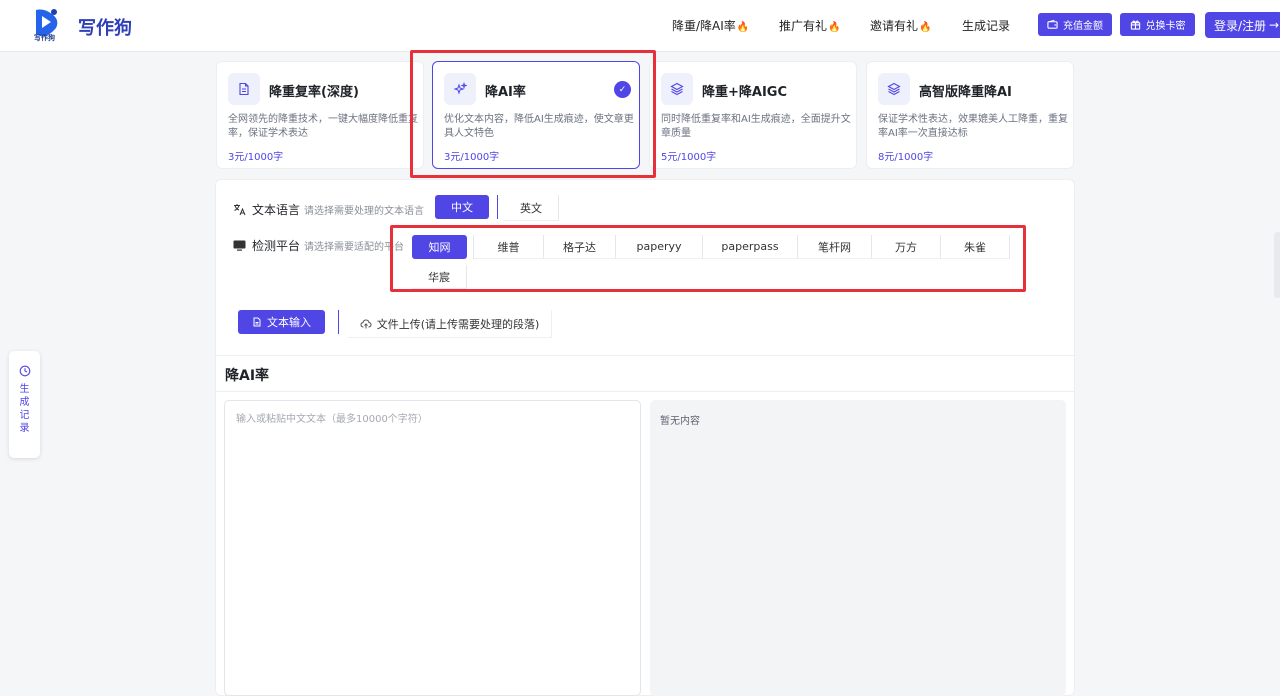  I want to click on section-title: 降AI率, so click(247, 376).